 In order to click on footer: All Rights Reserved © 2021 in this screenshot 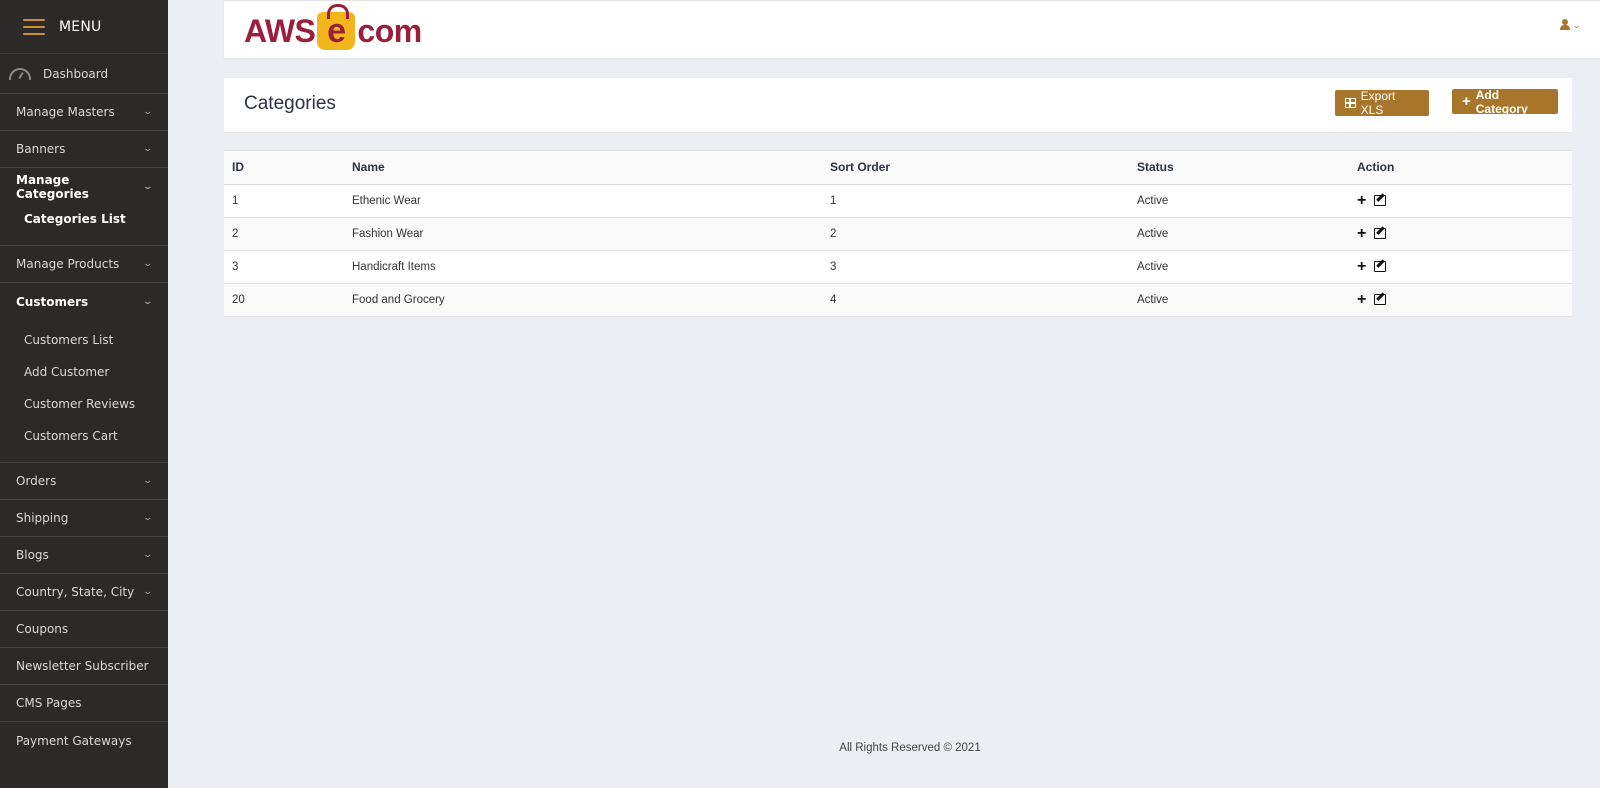, I will do `click(912, 748)`.